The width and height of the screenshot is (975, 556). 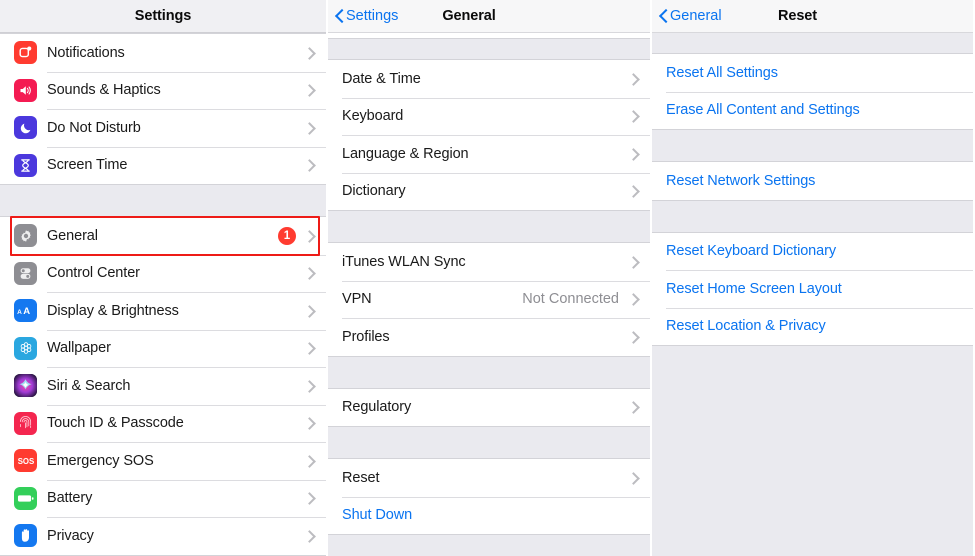 I want to click on sidebar-item-label: Privacy, so click(x=70, y=535).